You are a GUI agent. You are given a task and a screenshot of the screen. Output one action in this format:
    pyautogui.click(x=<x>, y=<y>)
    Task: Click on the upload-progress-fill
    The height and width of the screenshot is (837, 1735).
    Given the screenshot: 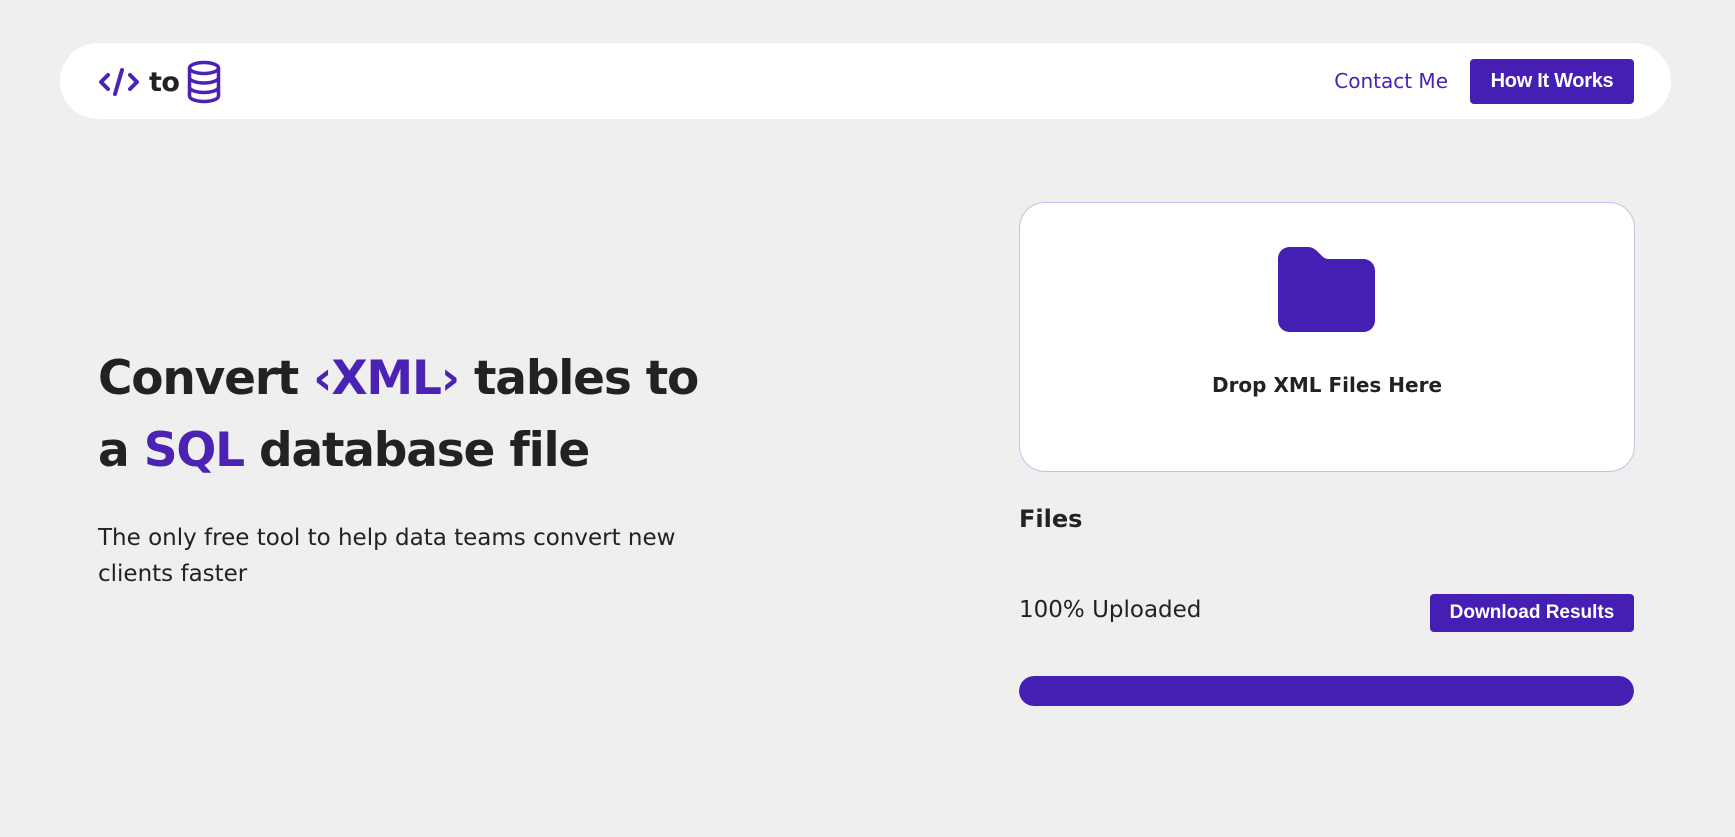 What is the action you would take?
    pyautogui.click(x=1326, y=691)
    